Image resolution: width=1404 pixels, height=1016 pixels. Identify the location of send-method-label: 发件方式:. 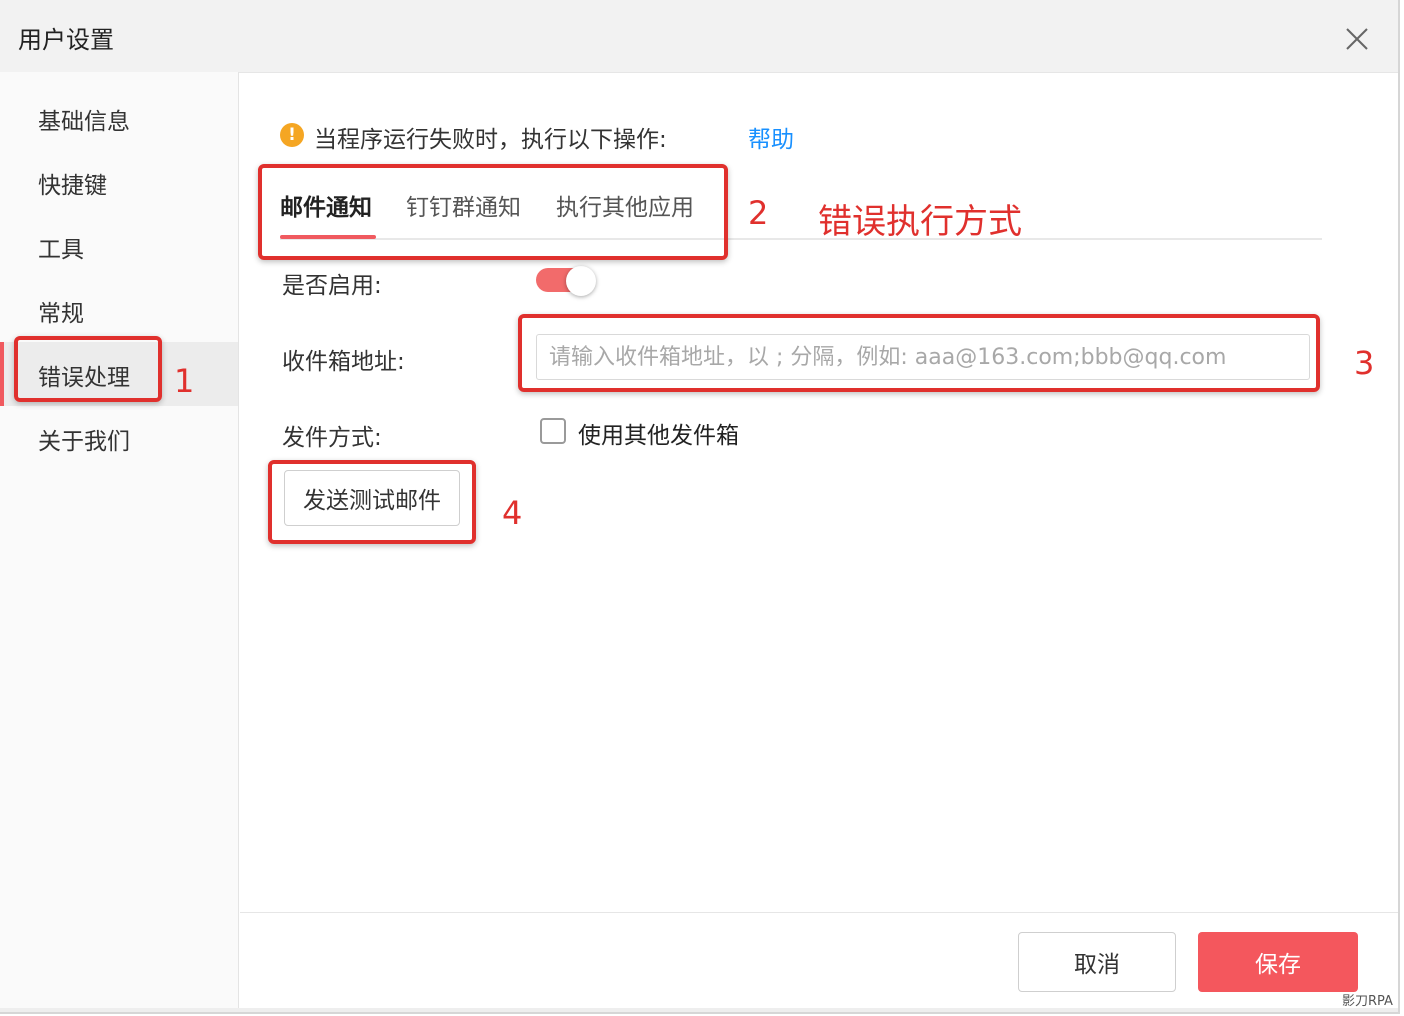
(332, 438).